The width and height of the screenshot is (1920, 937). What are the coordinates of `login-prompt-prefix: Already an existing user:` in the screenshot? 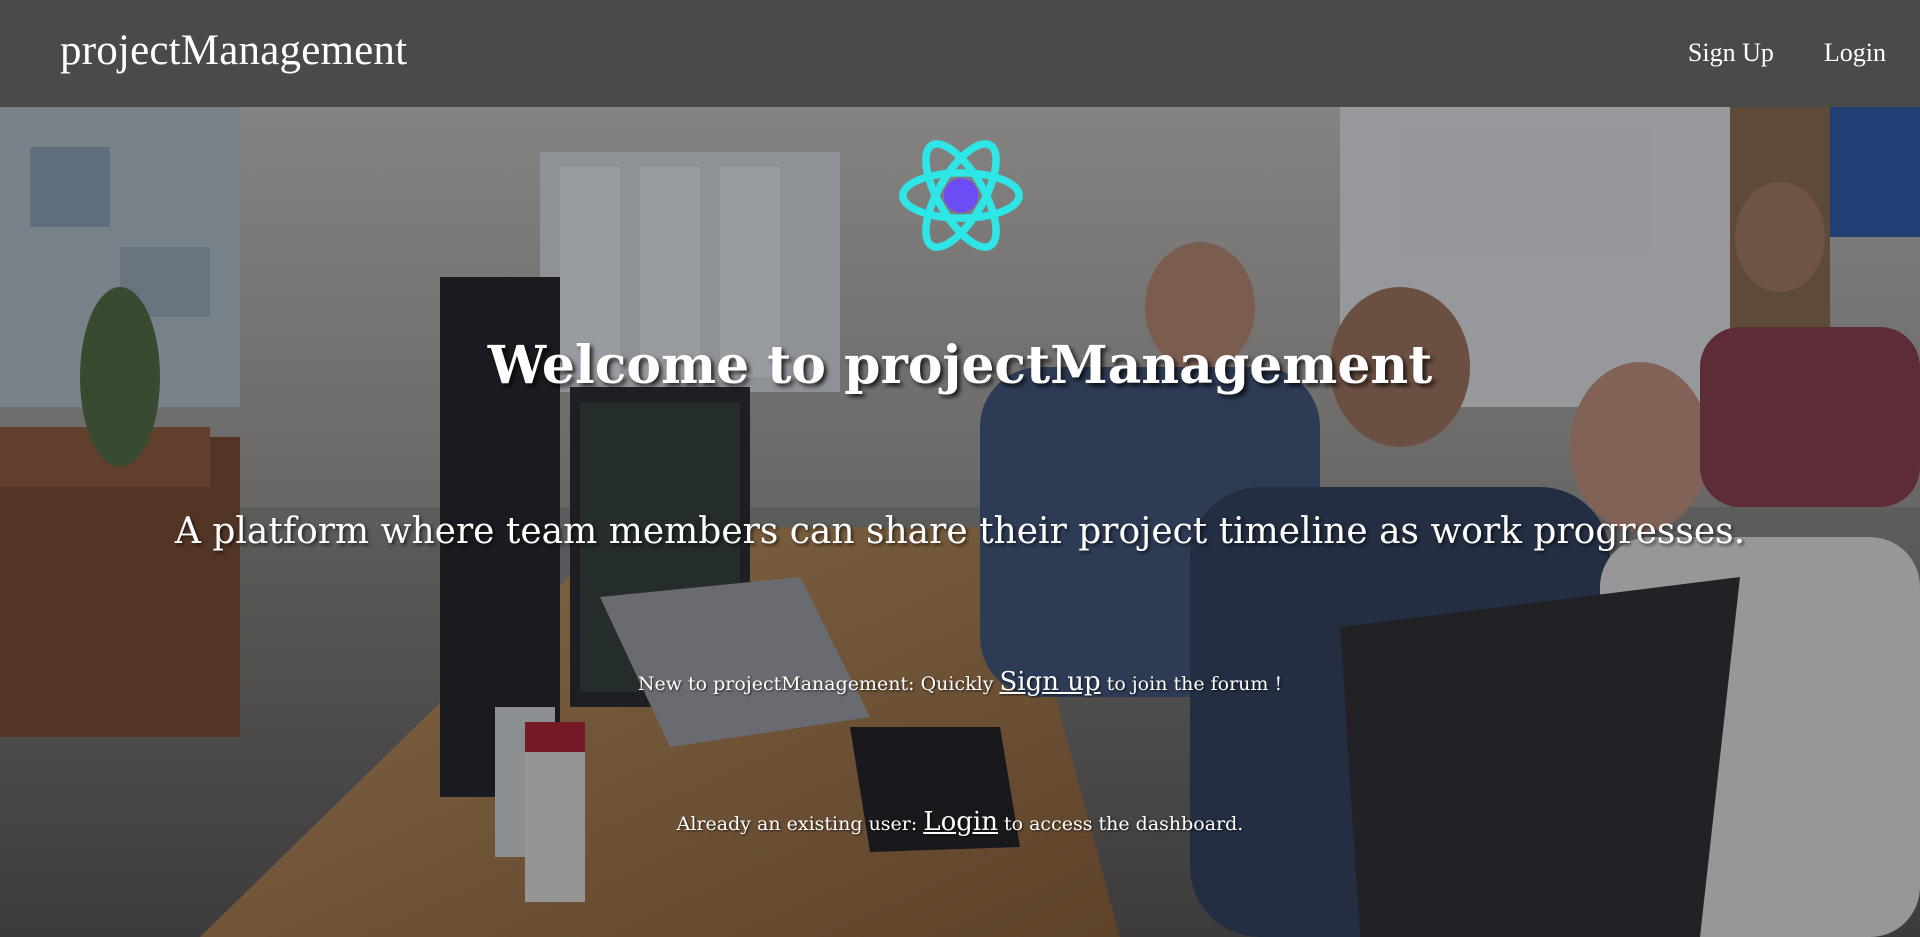 It's located at (800, 824).